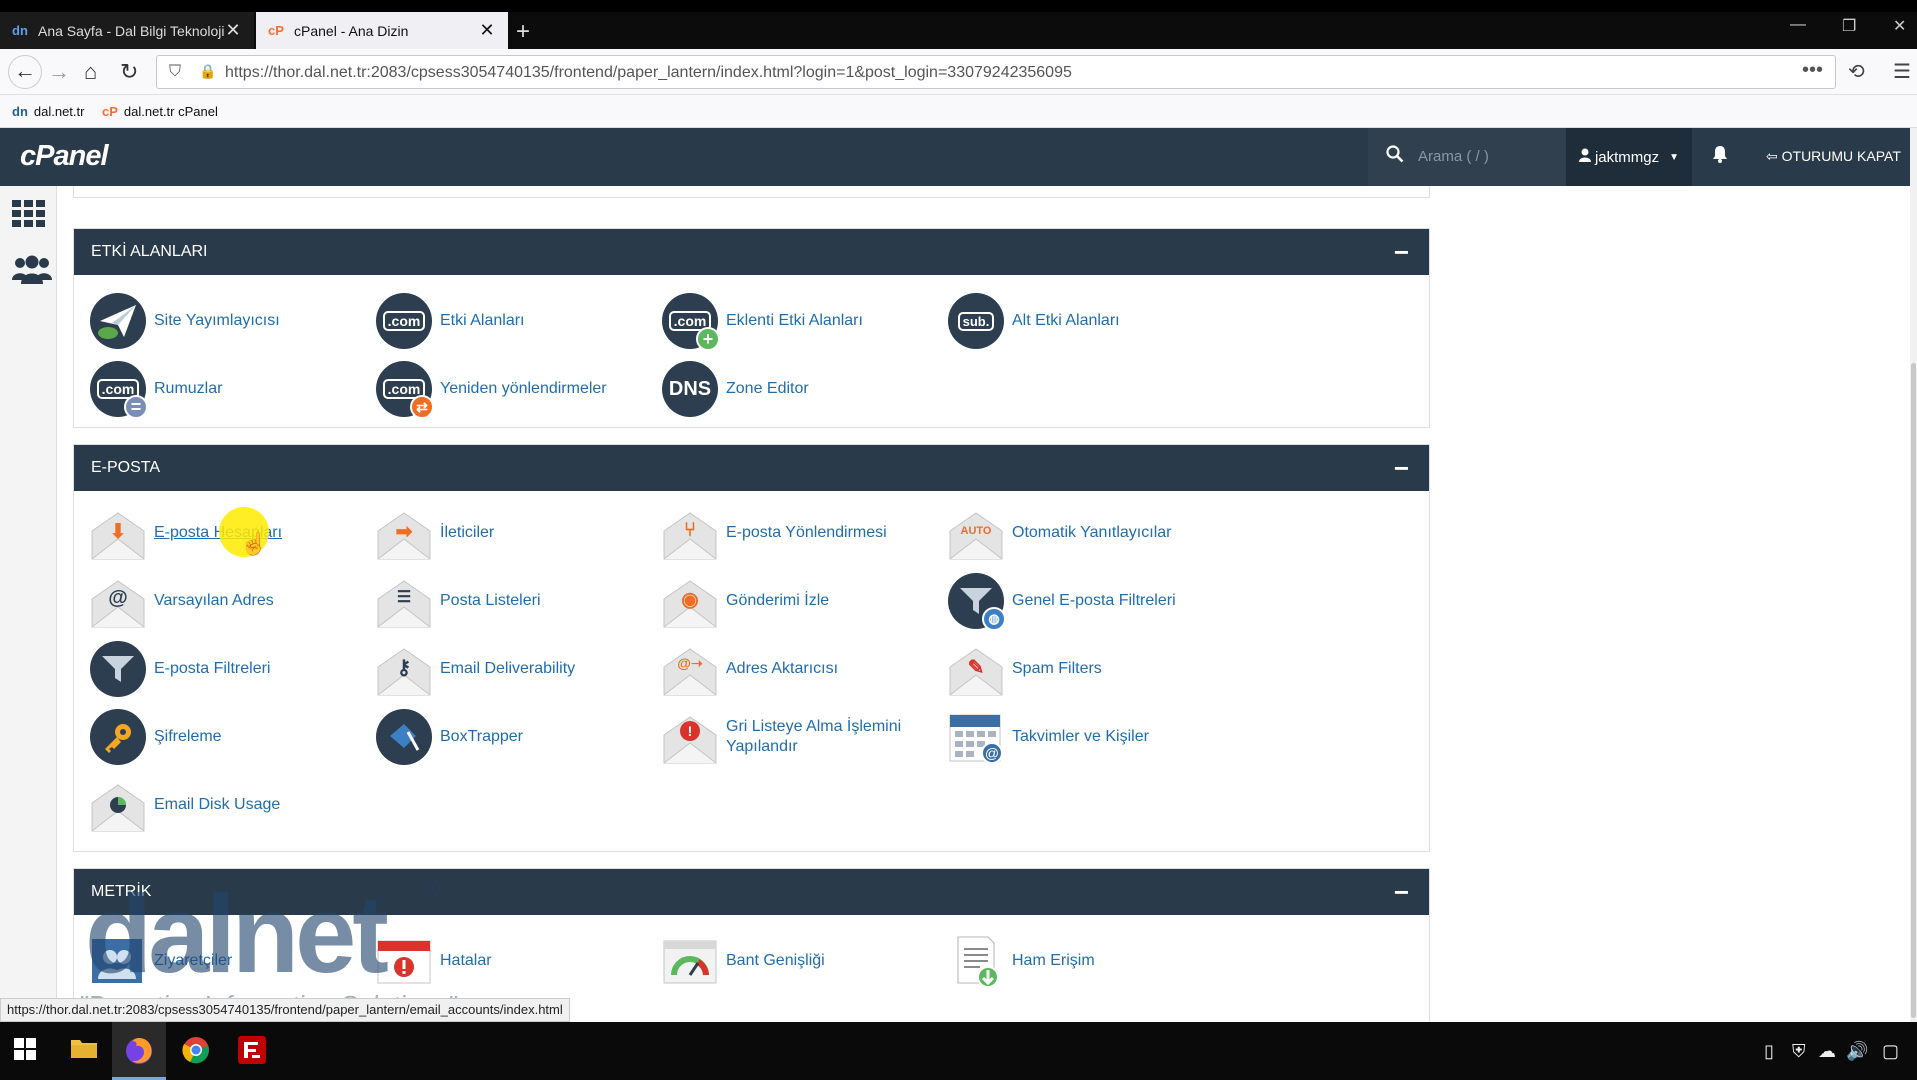 Image resolution: width=1917 pixels, height=1080 pixels. I want to click on volume-tray-icon: 🔊, so click(1857, 1051).